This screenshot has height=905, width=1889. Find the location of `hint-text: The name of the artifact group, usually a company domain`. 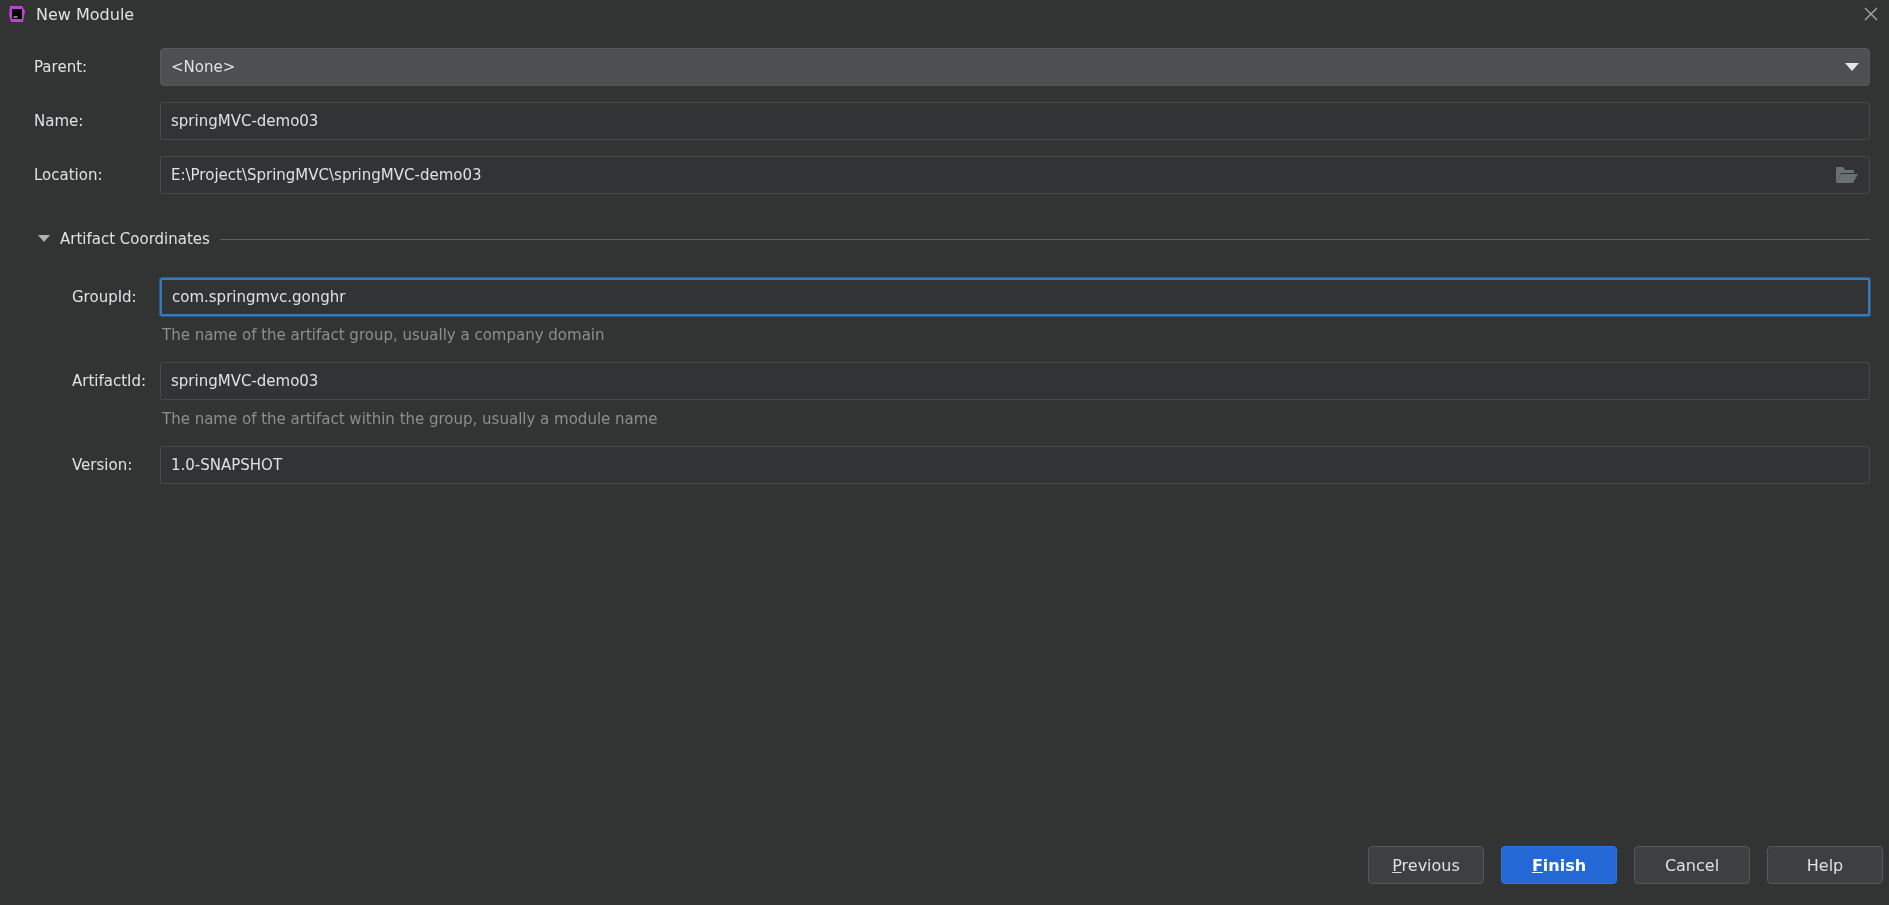

hint-text: The name of the artifact group, usually a company domain is located at coordinates (383, 335).